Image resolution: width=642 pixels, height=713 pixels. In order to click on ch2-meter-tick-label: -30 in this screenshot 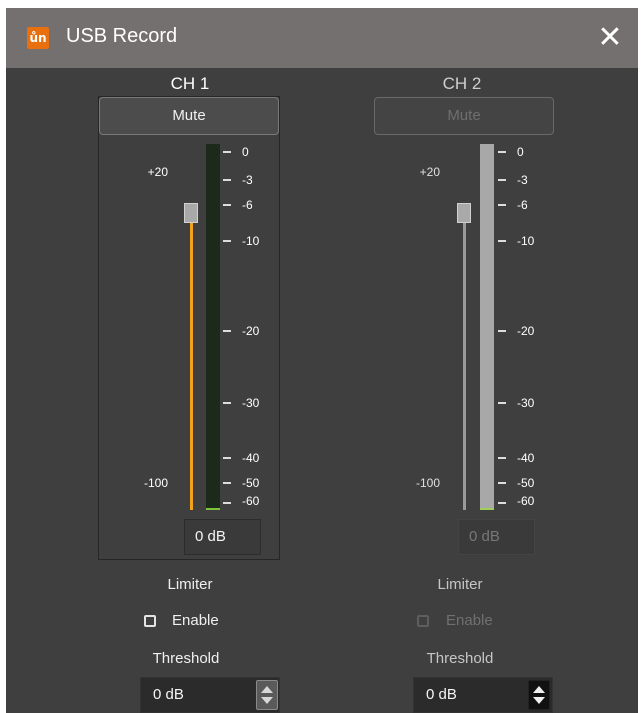, I will do `click(526, 403)`.